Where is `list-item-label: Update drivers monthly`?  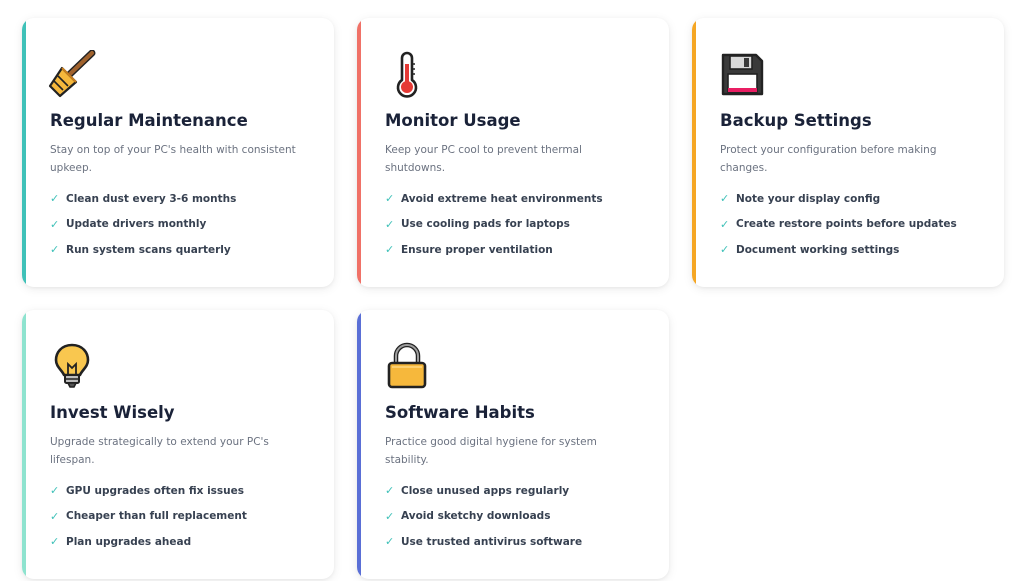 list-item-label: Update drivers monthly is located at coordinates (136, 224).